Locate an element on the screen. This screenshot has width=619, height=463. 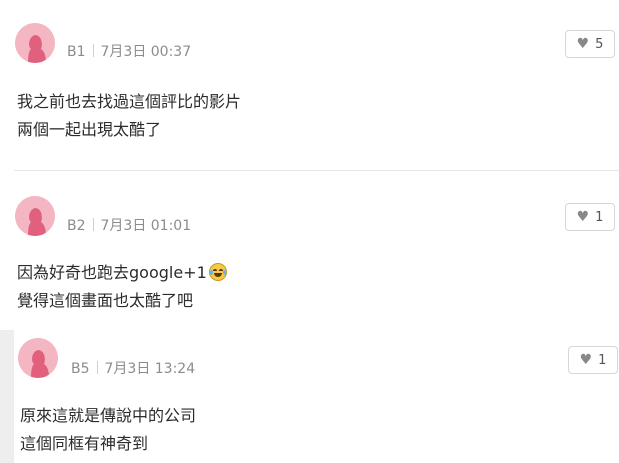
comment-line: 我之前也去找過這個評比的影片 is located at coordinates (129, 101).